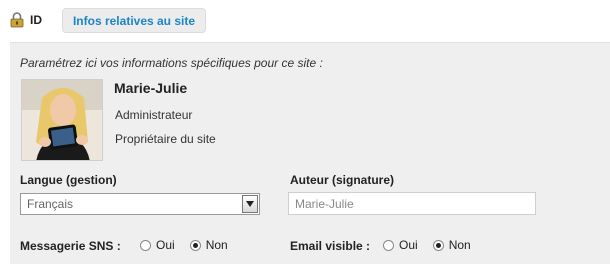 The image size is (610, 265). I want to click on email-option-oui-label: Oui, so click(408, 245).